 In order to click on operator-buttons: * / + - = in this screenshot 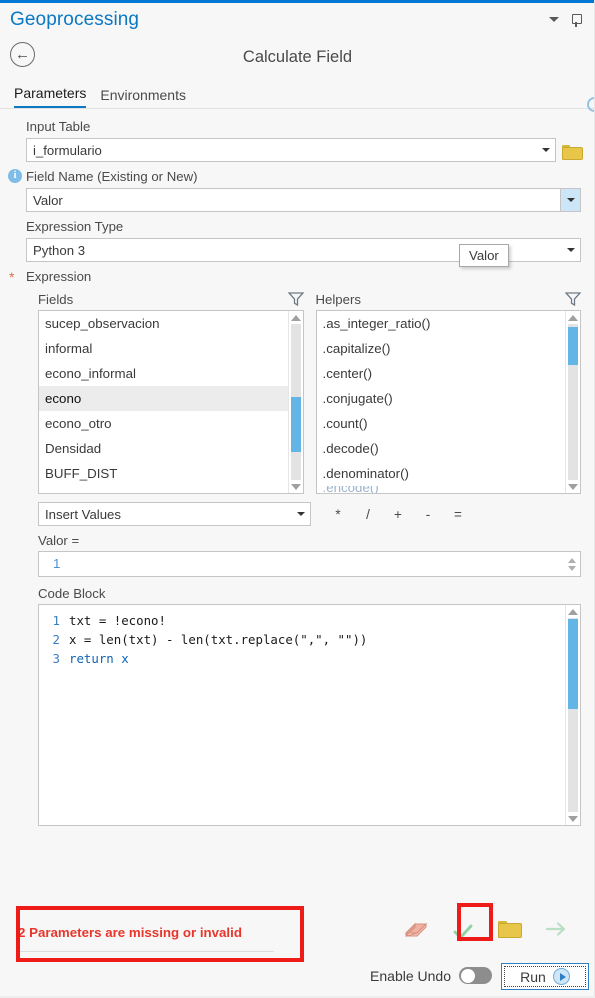, I will do `click(398, 514)`.